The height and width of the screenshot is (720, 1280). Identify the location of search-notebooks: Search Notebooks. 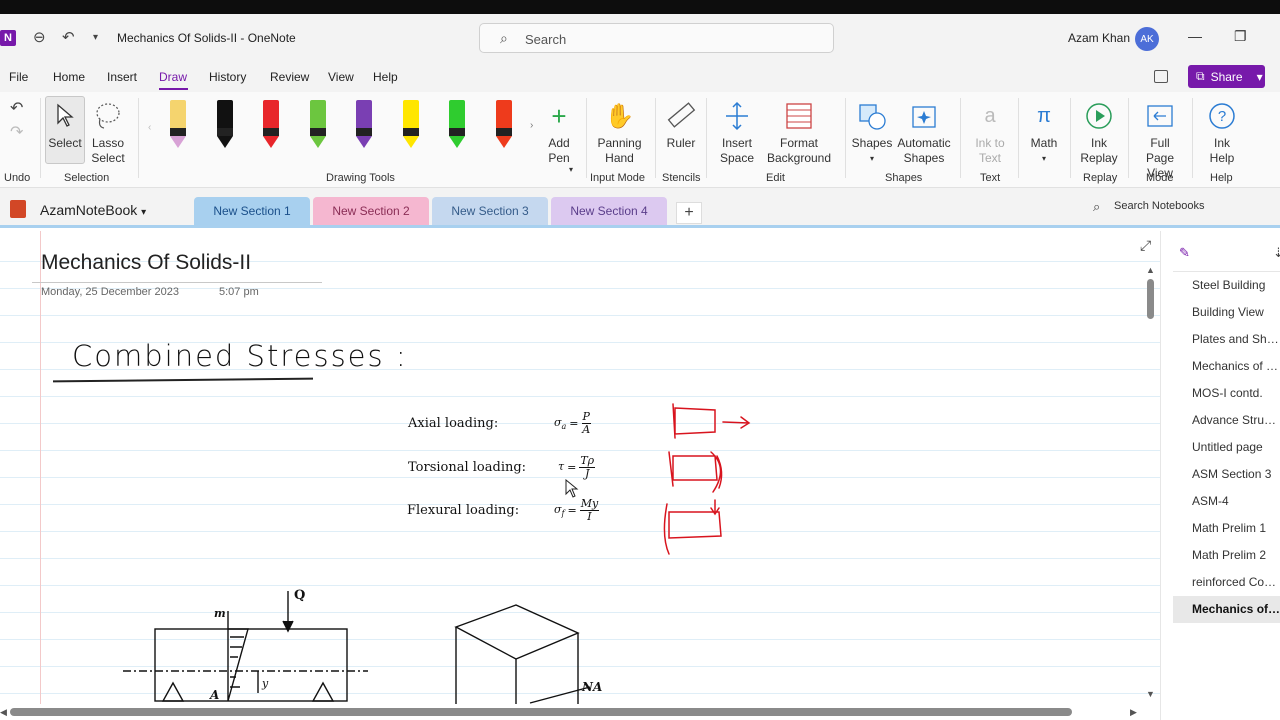
(1159, 206).